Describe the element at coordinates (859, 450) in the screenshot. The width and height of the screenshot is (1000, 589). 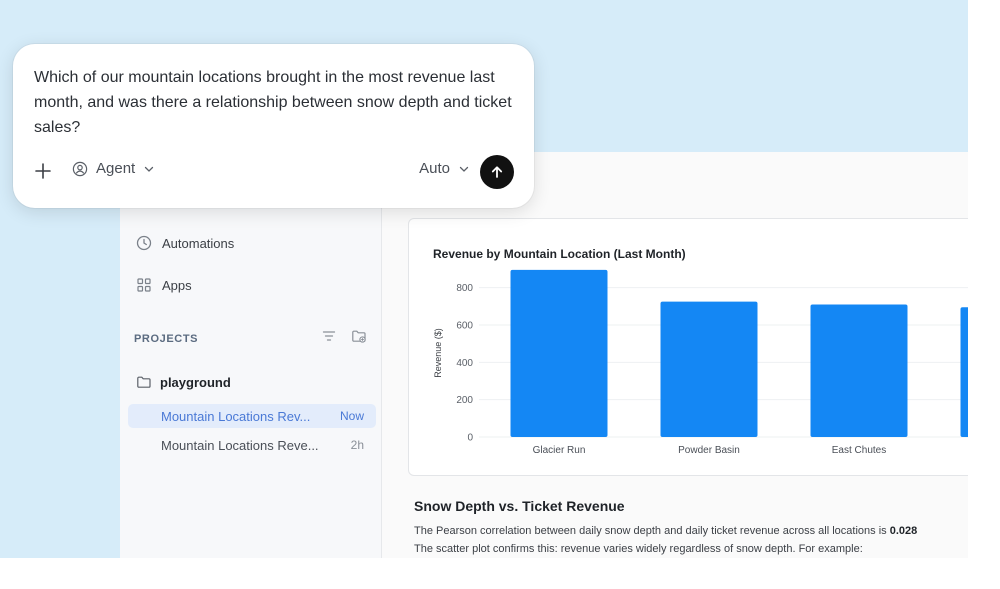
I see `x-tick-label: East Chutes` at that location.